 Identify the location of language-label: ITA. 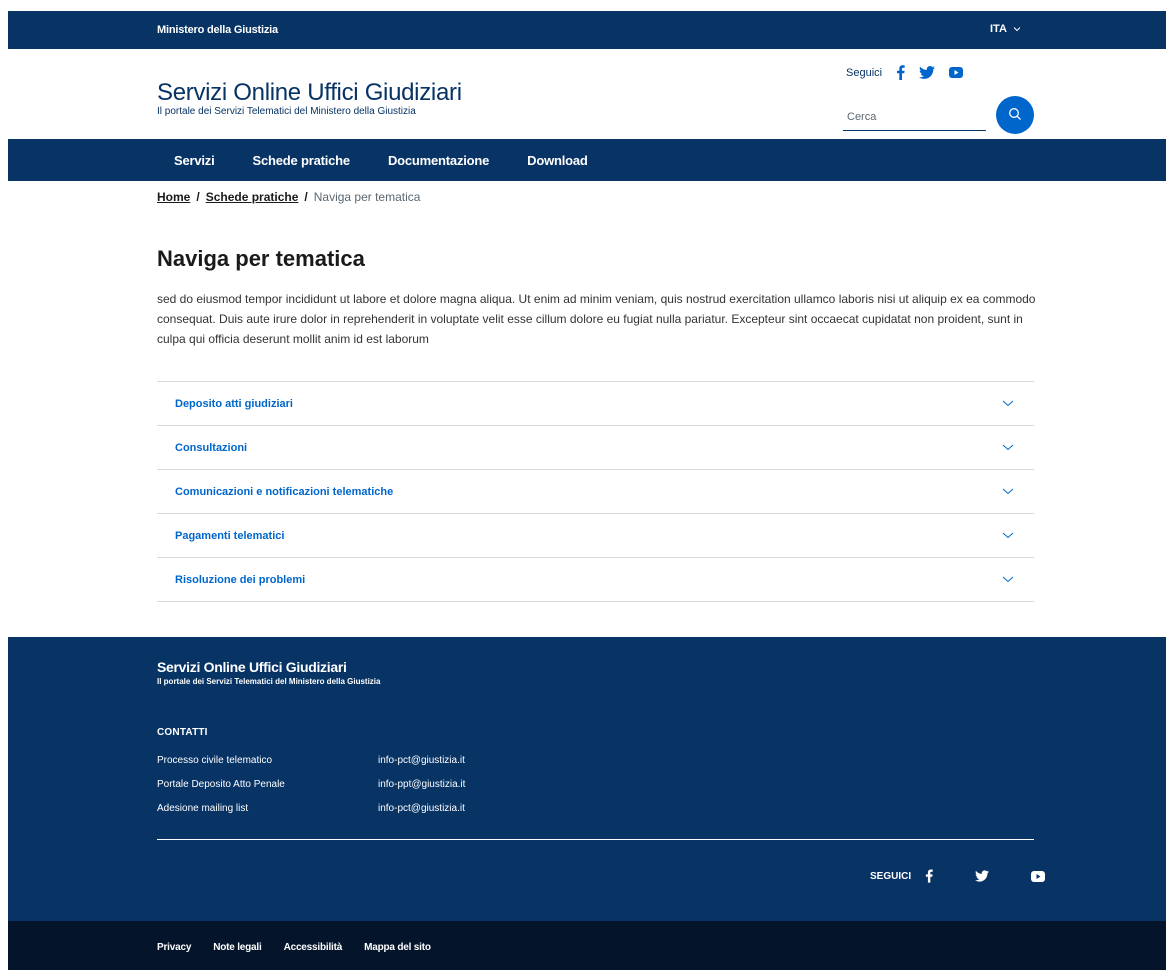
(998, 29).